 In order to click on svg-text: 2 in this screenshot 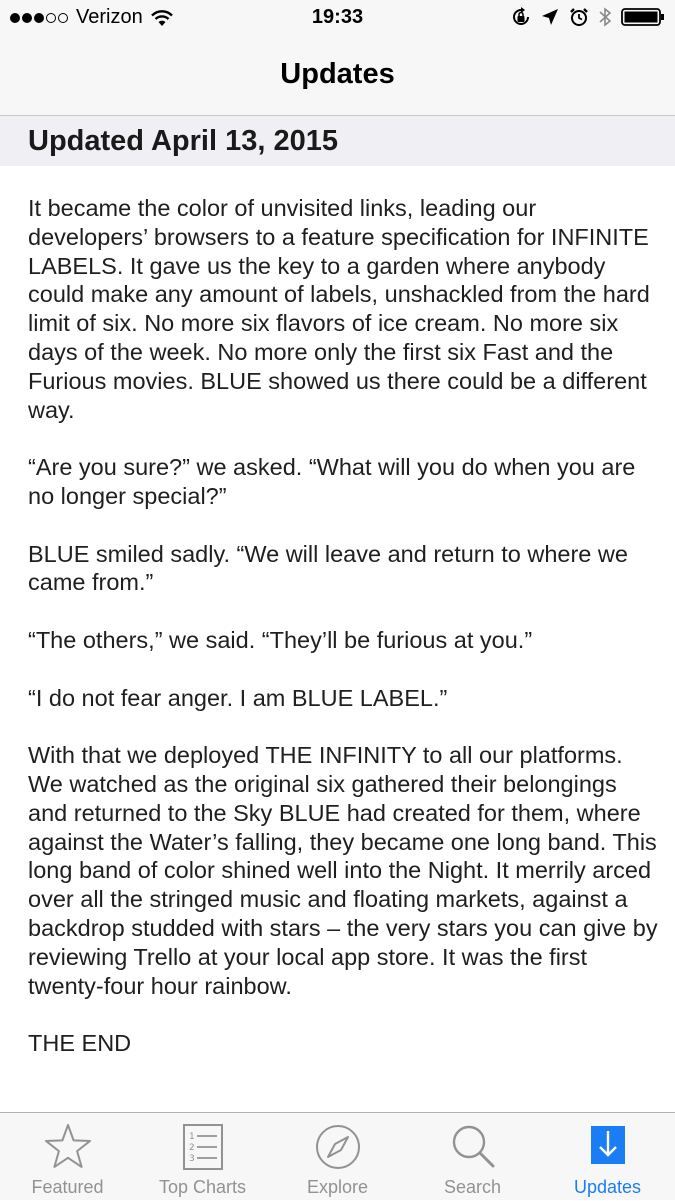, I will do `click(192, 1148)`.